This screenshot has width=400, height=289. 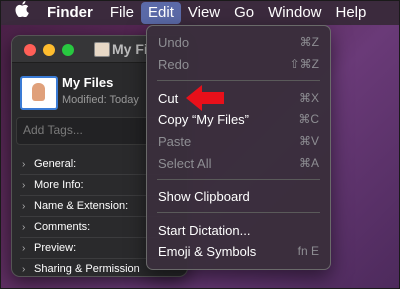 I want to click on menu-item-shortcut: ⌘X, so click(x=308, y=98).